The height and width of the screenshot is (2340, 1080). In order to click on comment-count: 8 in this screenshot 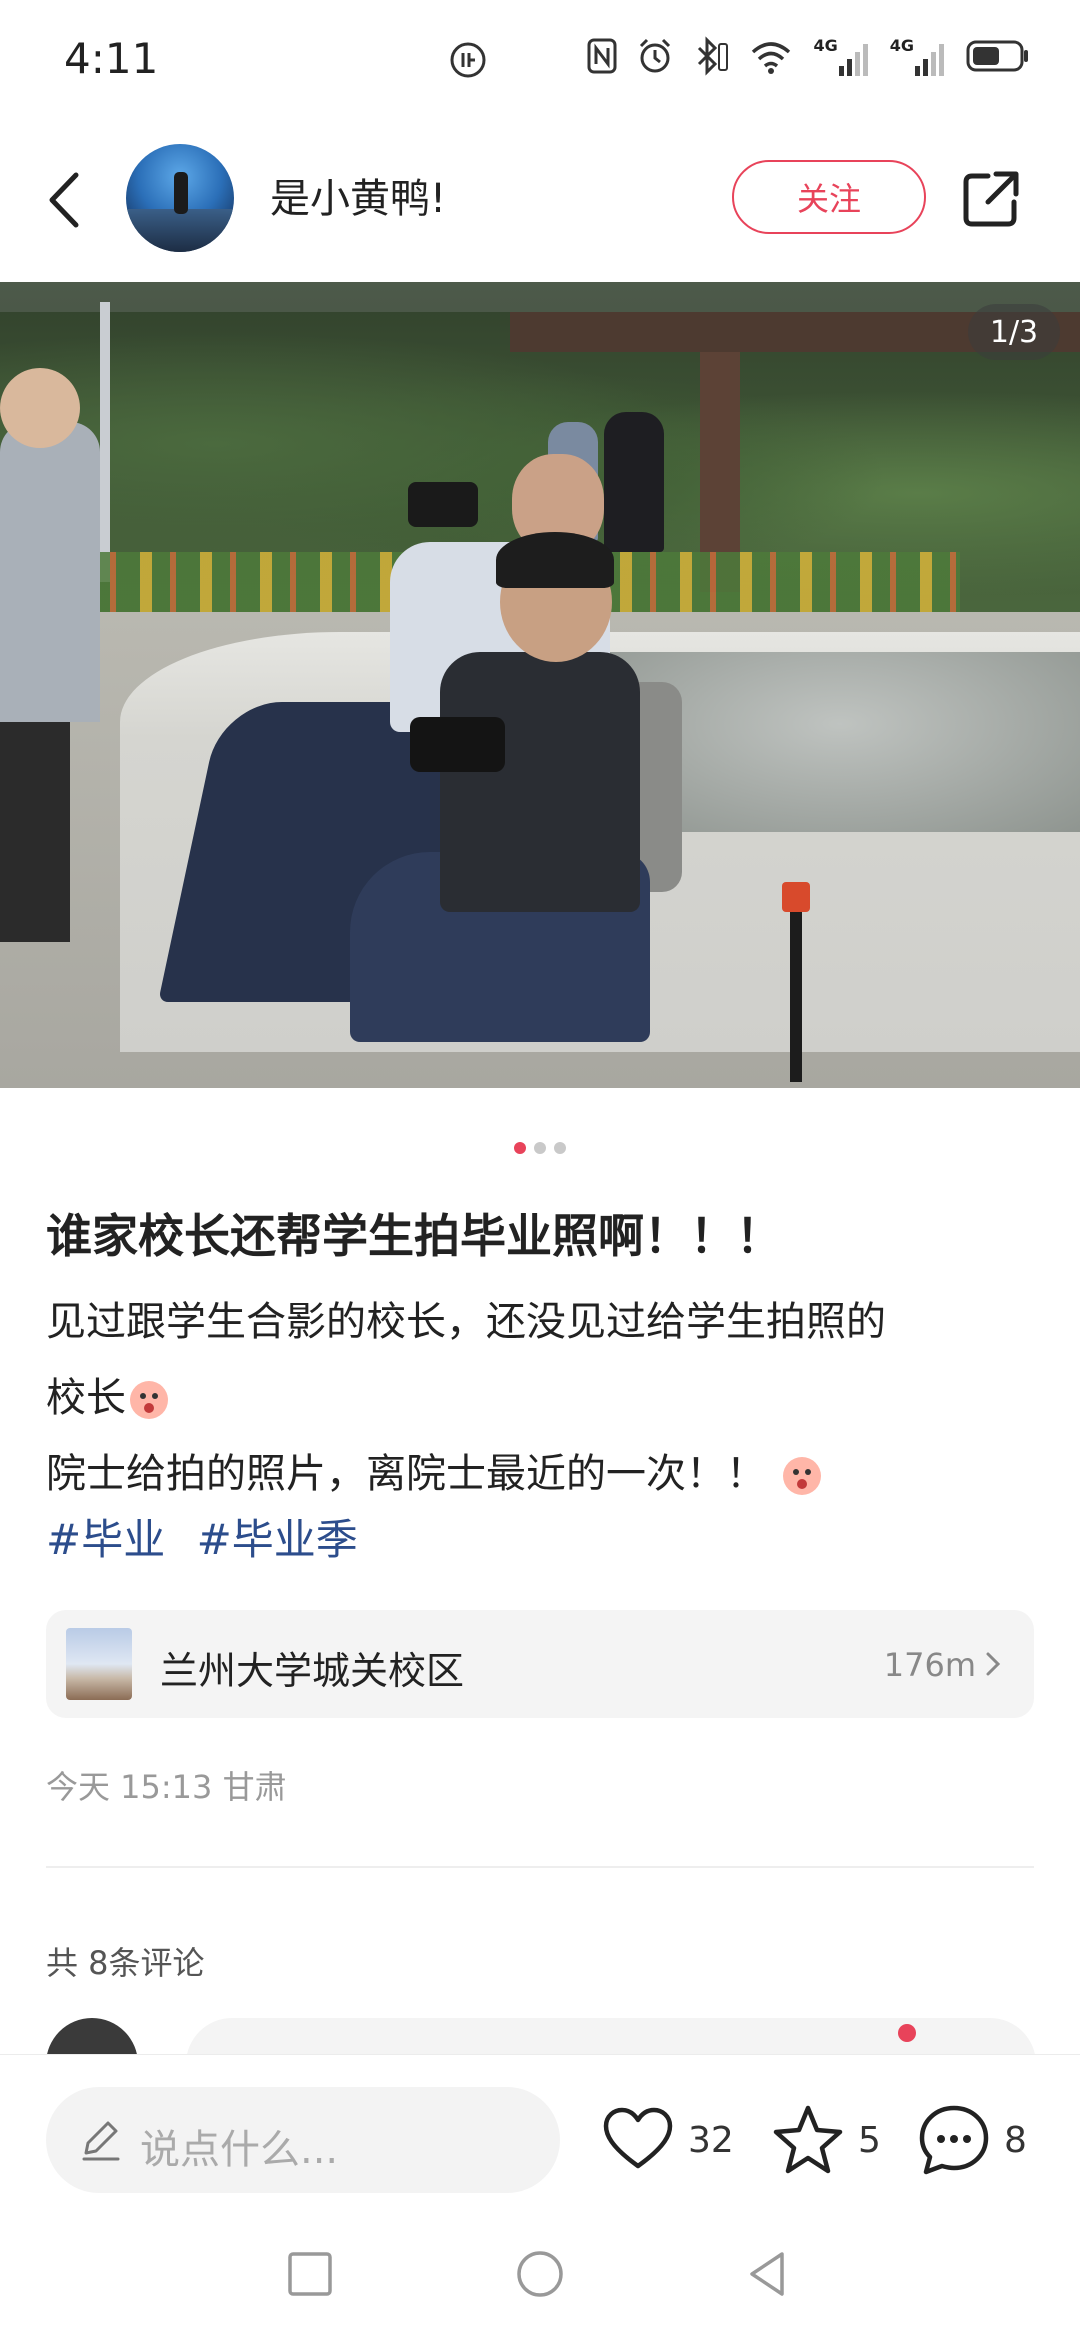, I will do `click(1015, 2140)`.